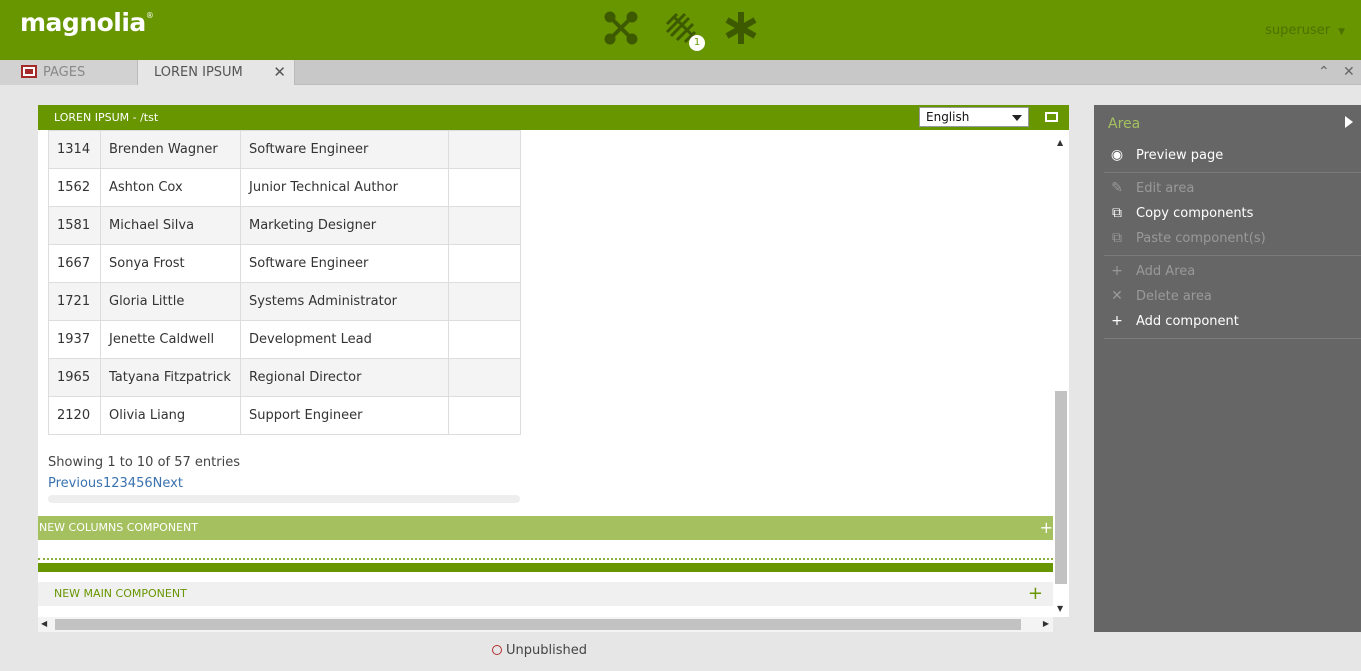  What do you see at coordinates (539, 650) in the screenshot?
I see `publish-status: Unpublished` at bounding box center [539, 650].